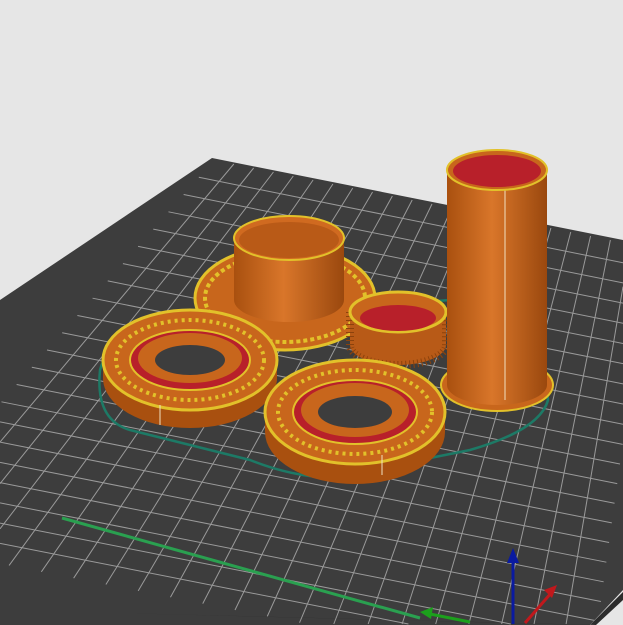 The image size is (623, 625). Describe the element at coordinates (398, 329) in the screenshot. I see `knurled-cap-object` at that location.